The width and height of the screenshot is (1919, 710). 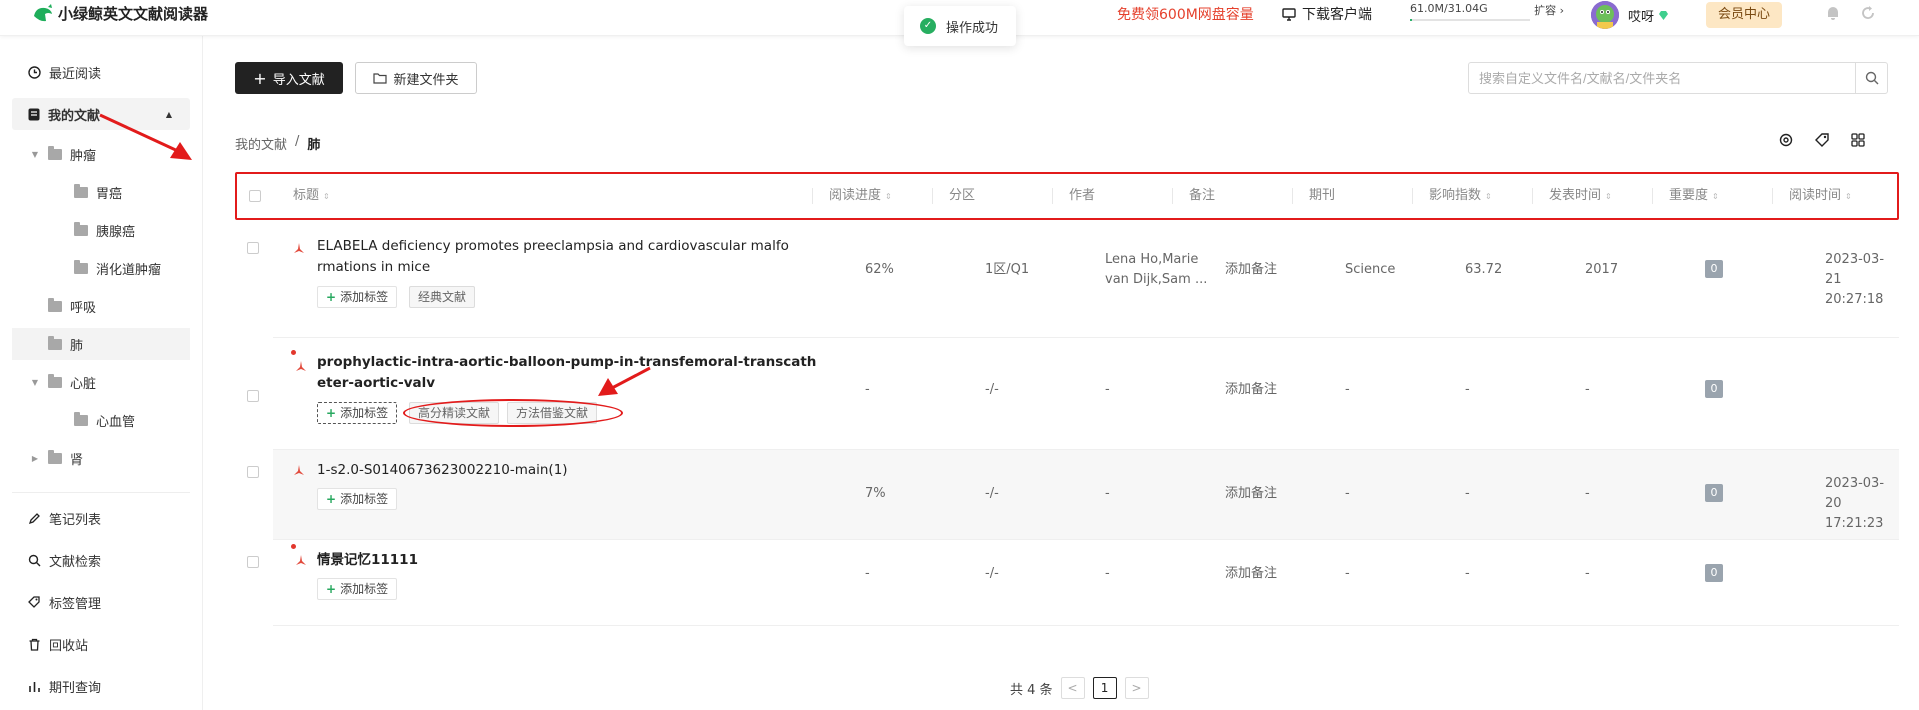 What do you see at coordinates (1072, 688) in the screenshot?
I see `prev-page-button: <` at bounding box center [1072, 688].